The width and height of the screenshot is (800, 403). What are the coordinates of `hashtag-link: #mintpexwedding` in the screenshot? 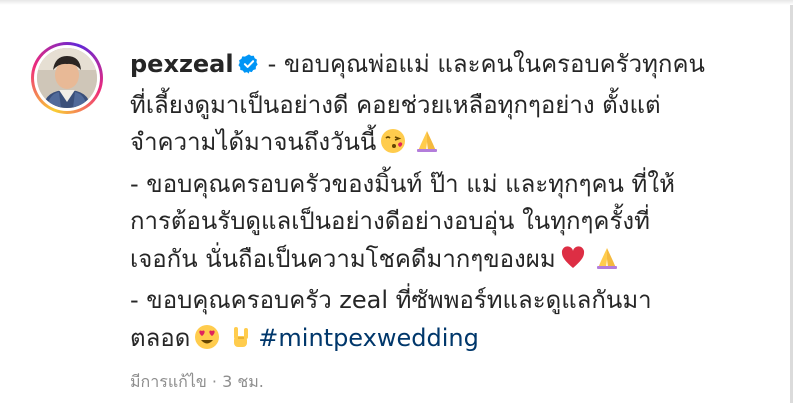 It's located at (368, 338).